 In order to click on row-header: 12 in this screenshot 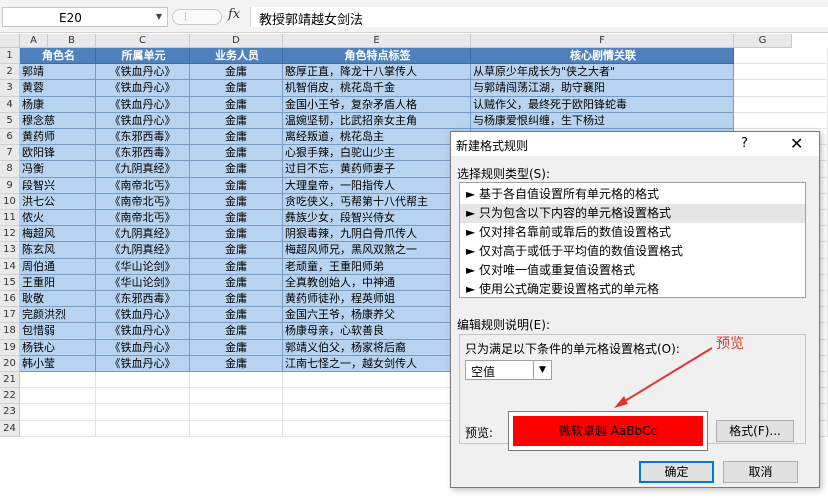, I will do `click(10, 234)`.